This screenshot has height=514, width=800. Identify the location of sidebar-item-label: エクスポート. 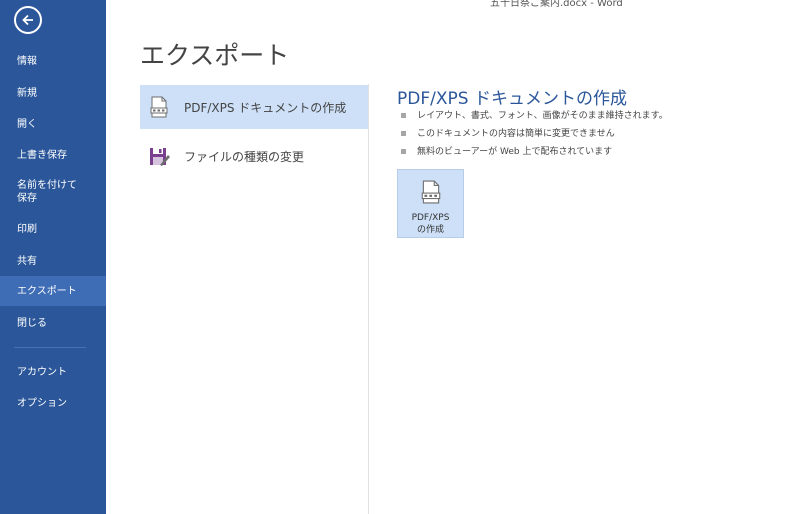
(47, 291).